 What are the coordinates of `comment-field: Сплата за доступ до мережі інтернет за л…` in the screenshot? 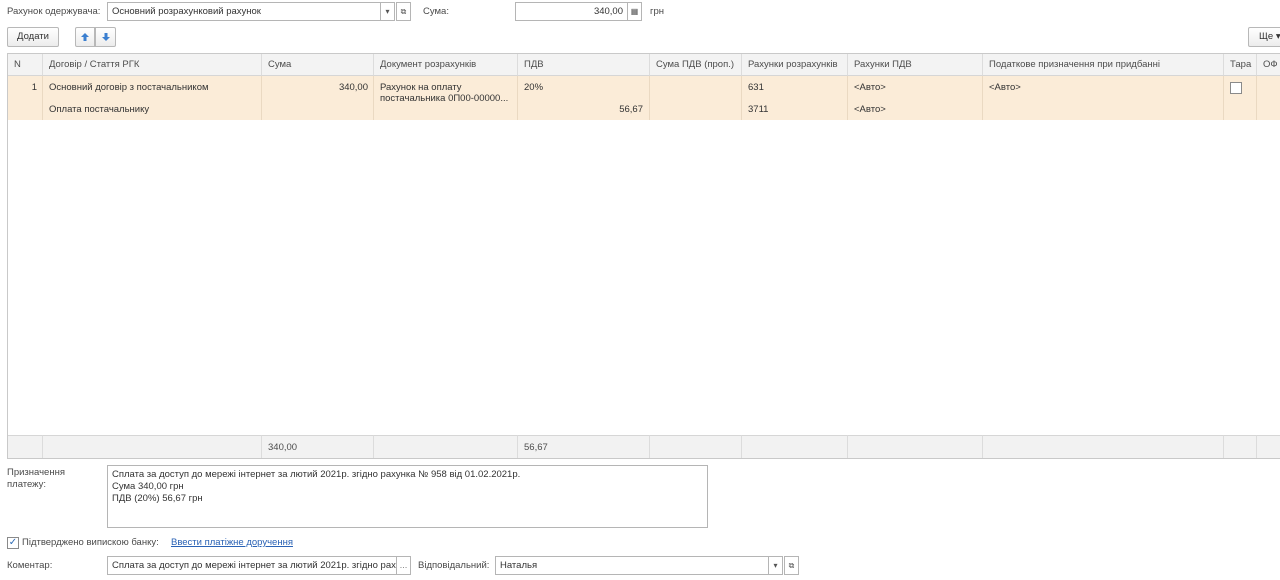 It's located at (252, 565).